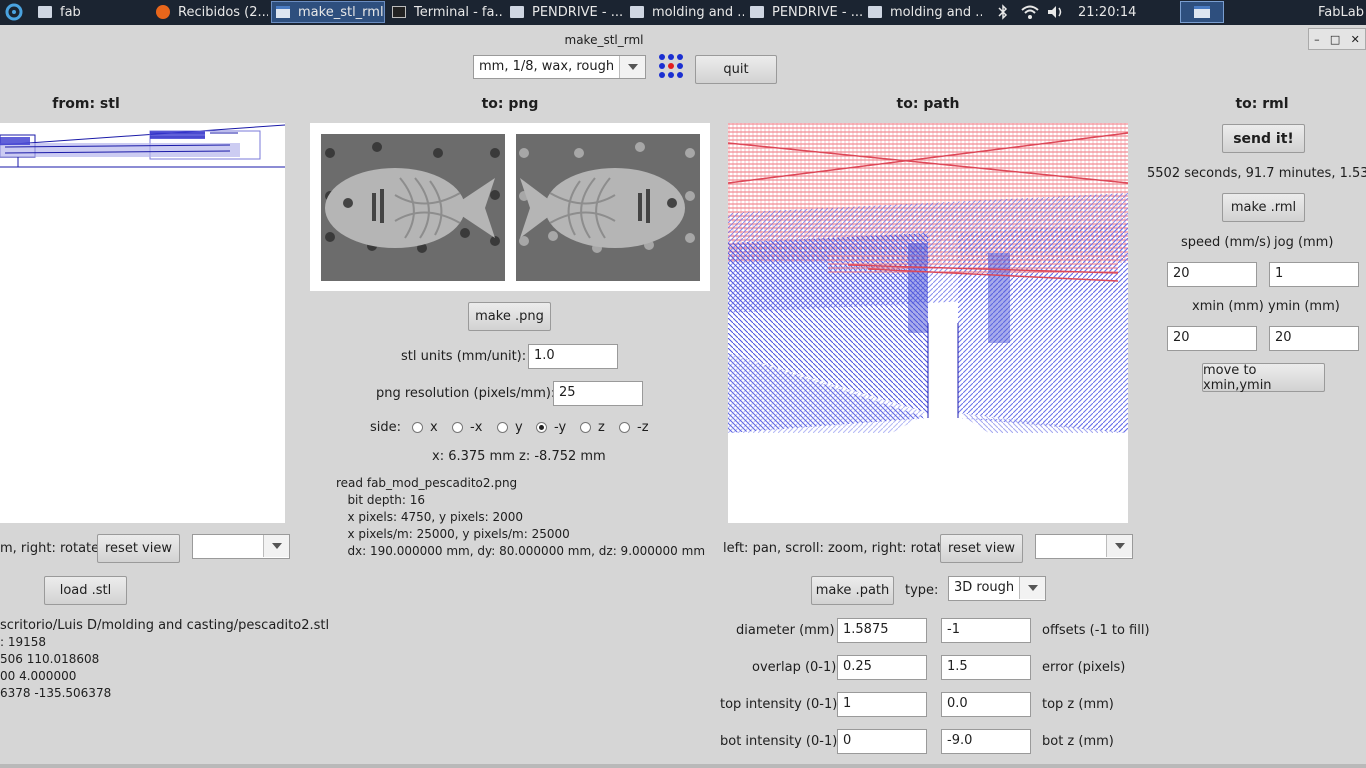 This screenshot has width=1366, height=768. I want to click on png-info-line: bit depth: 16, so click(380, 500).